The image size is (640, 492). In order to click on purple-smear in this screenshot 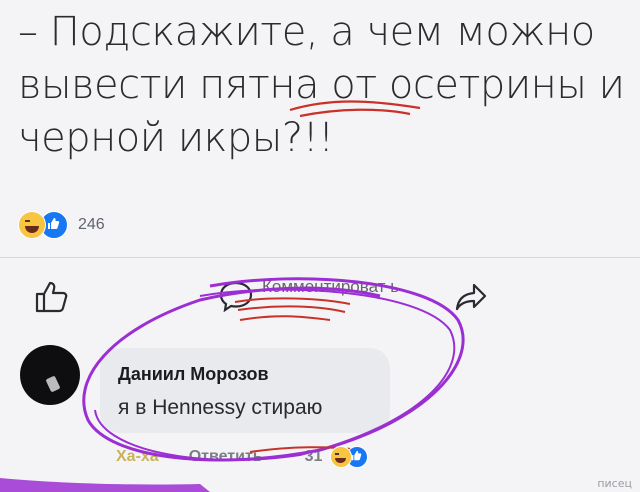, I will do `click(105, 485)`.